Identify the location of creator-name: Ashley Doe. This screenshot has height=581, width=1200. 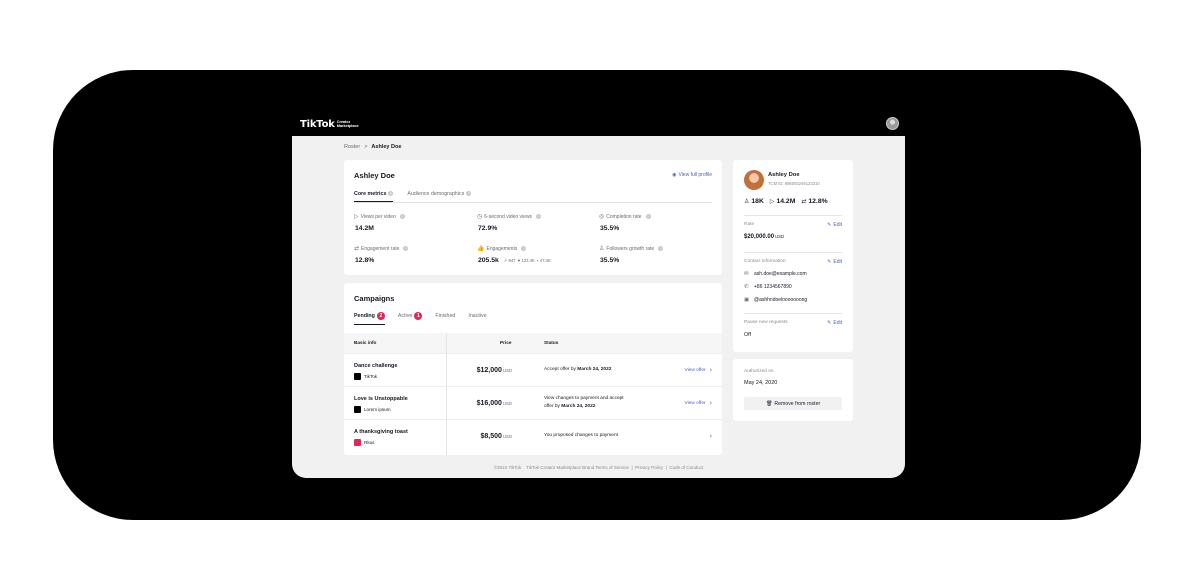
(784, 175).